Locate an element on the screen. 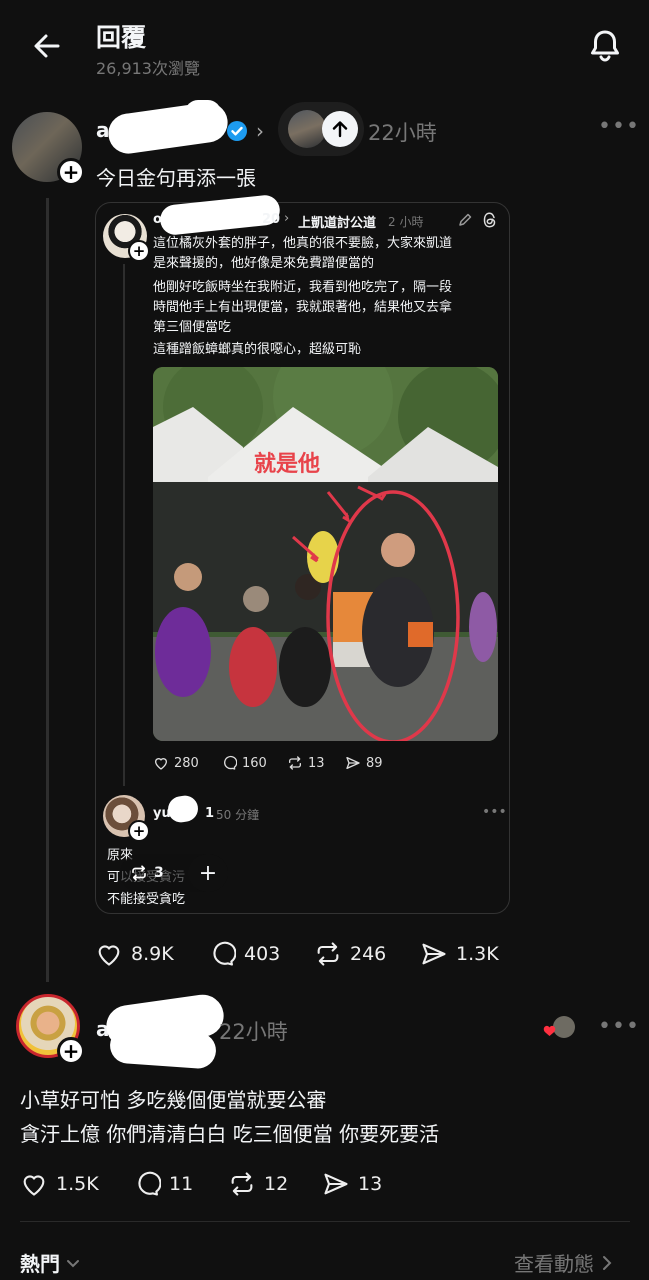 This screenshot has width=649, height=1280. chevron-down-icon is located at coordinates (73, 1263).